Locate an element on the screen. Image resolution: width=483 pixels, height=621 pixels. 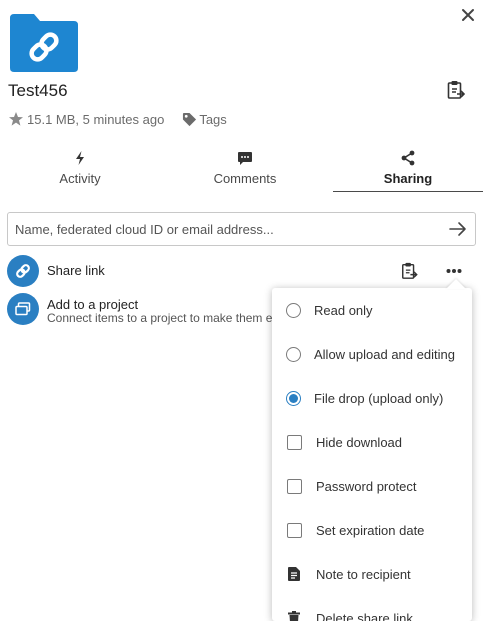
menu-item-label: File drop (upload only) is located at coordinates (379, 398).